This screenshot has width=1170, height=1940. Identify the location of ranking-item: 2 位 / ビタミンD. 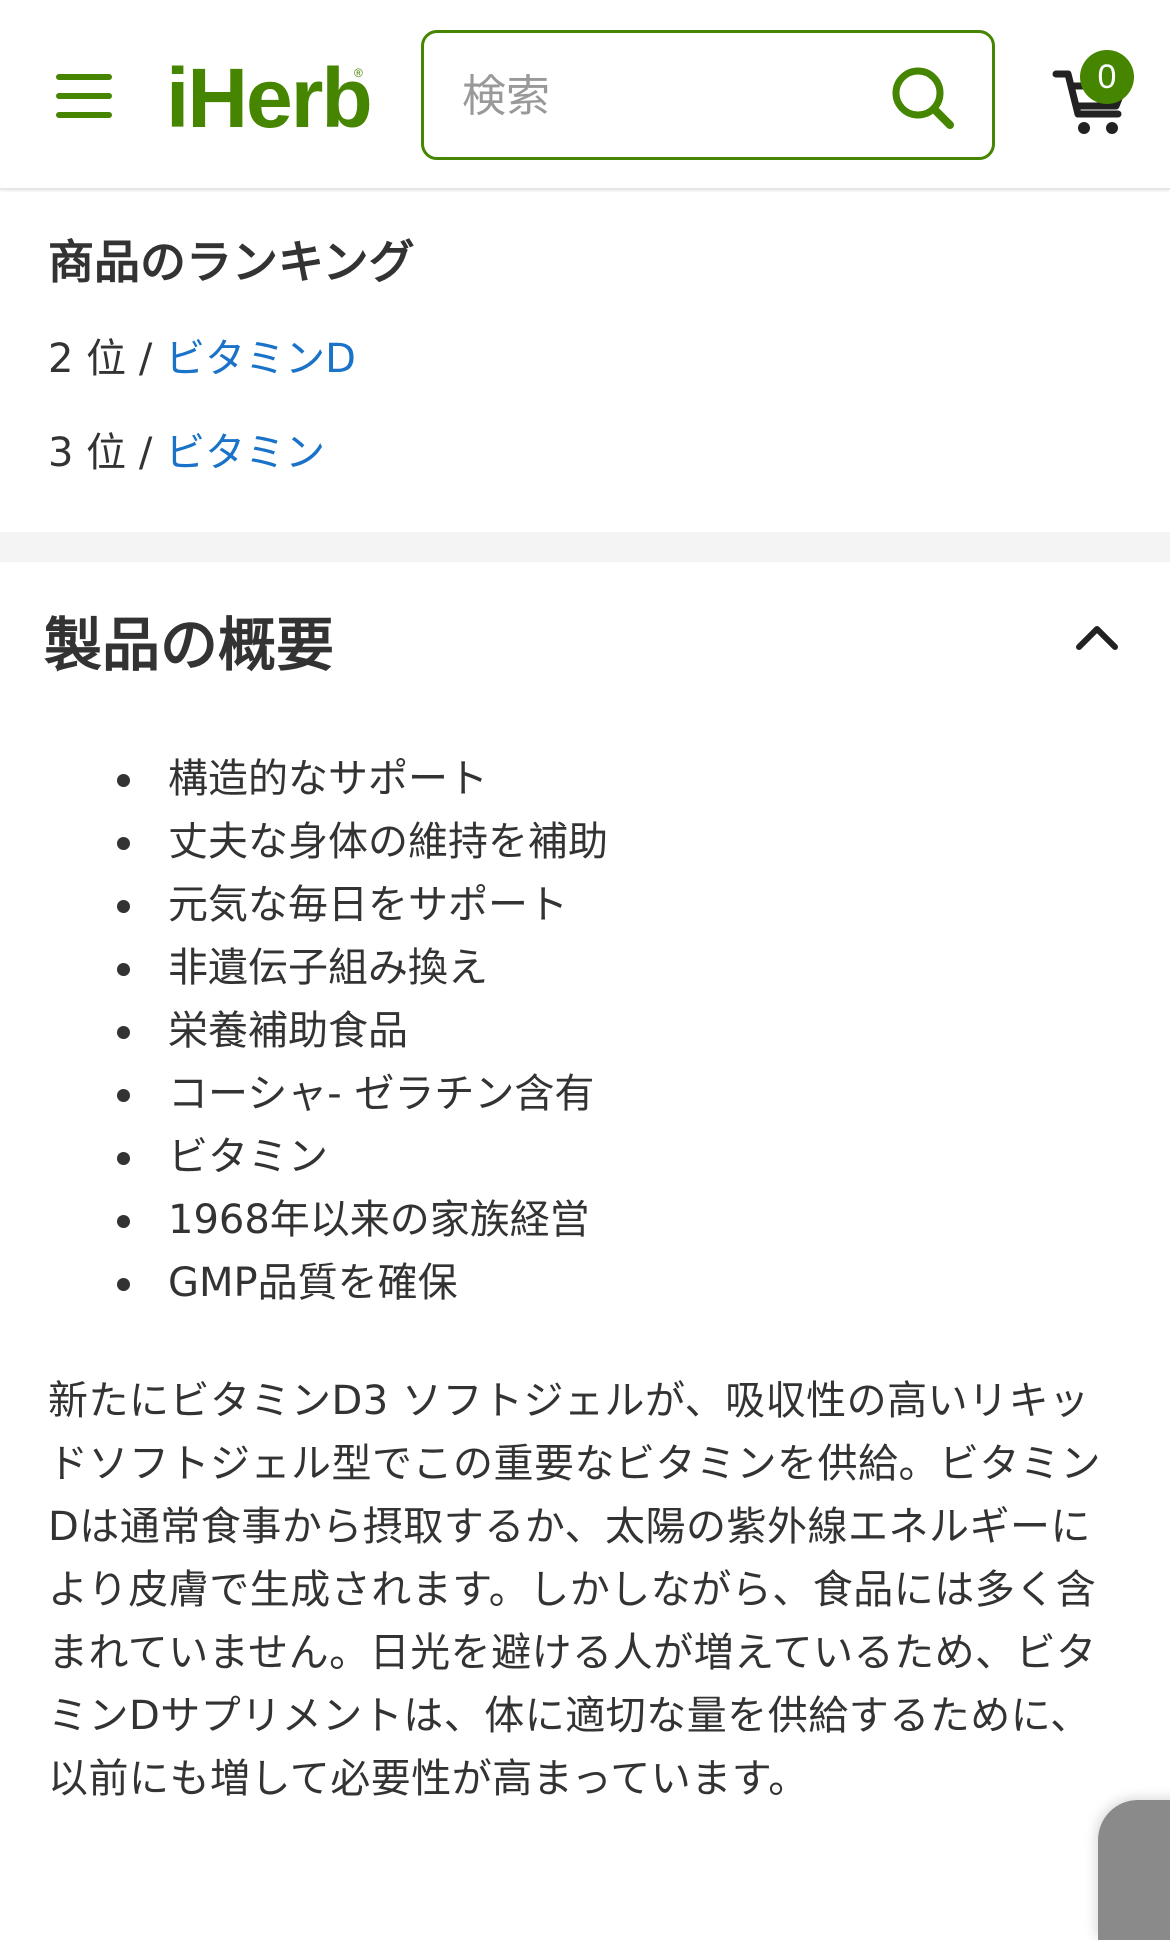
(202, 355).